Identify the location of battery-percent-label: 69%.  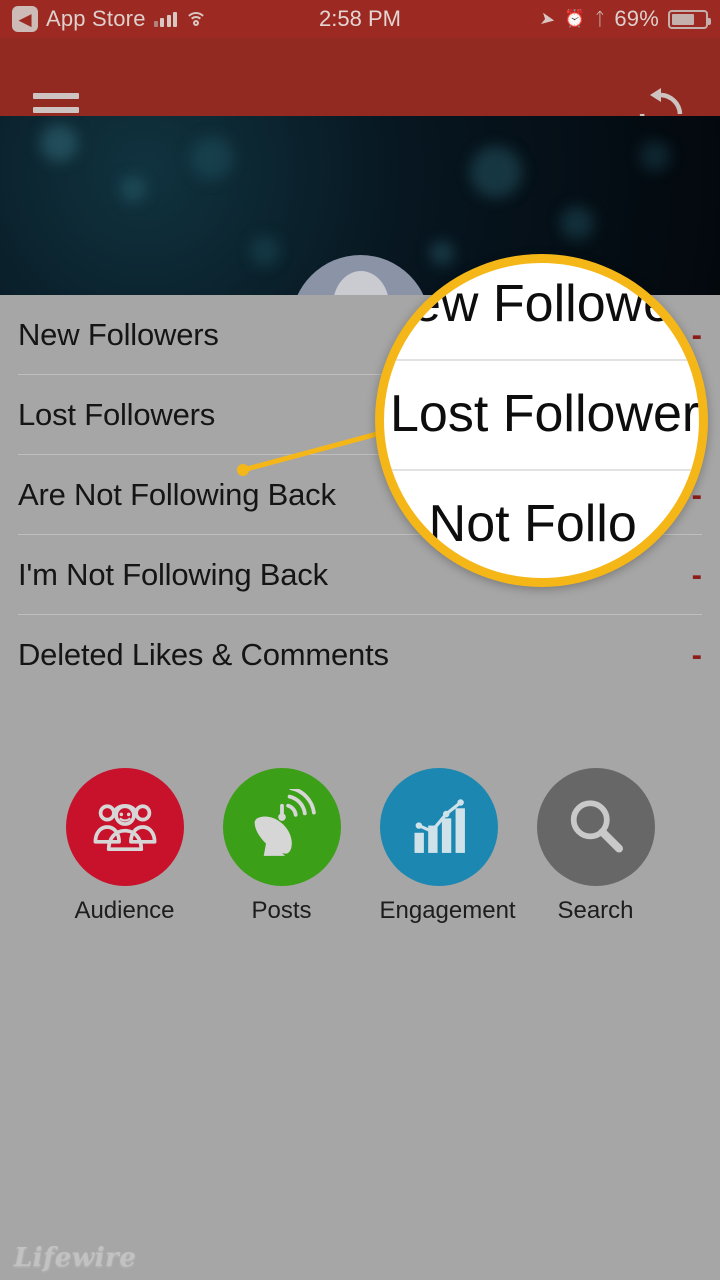
(636, 18).